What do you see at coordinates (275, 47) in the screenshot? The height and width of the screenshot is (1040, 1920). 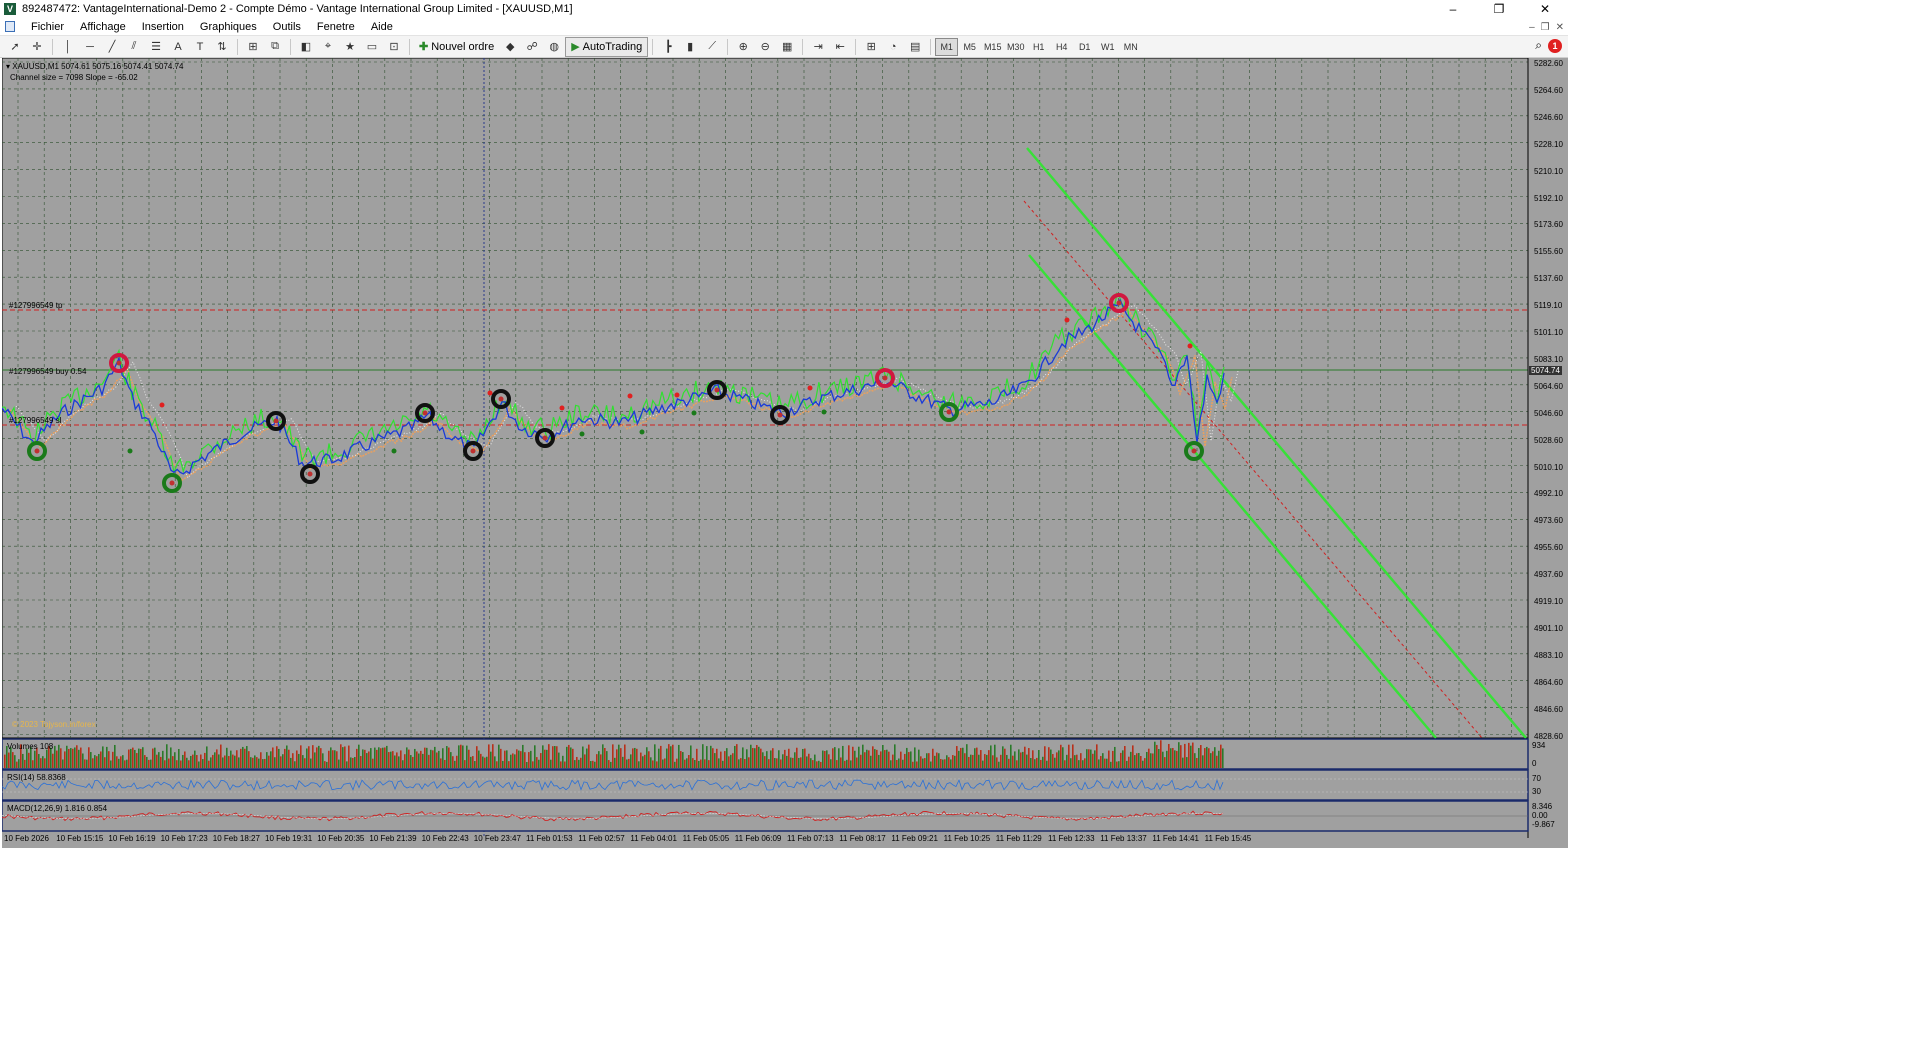 I see `profiles-icon: ⧉` at bounding box center [275, 47].